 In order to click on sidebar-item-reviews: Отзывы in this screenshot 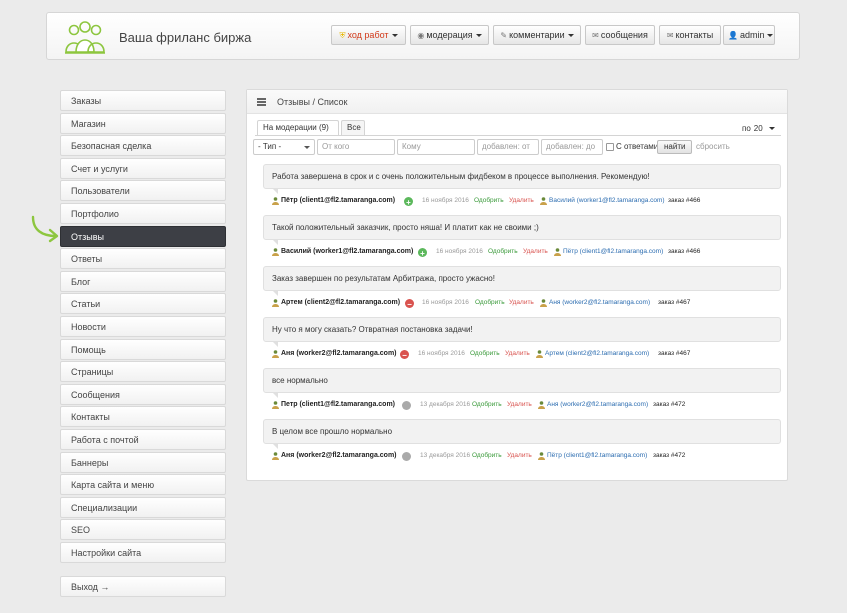, I will do `click(143, 236)`.